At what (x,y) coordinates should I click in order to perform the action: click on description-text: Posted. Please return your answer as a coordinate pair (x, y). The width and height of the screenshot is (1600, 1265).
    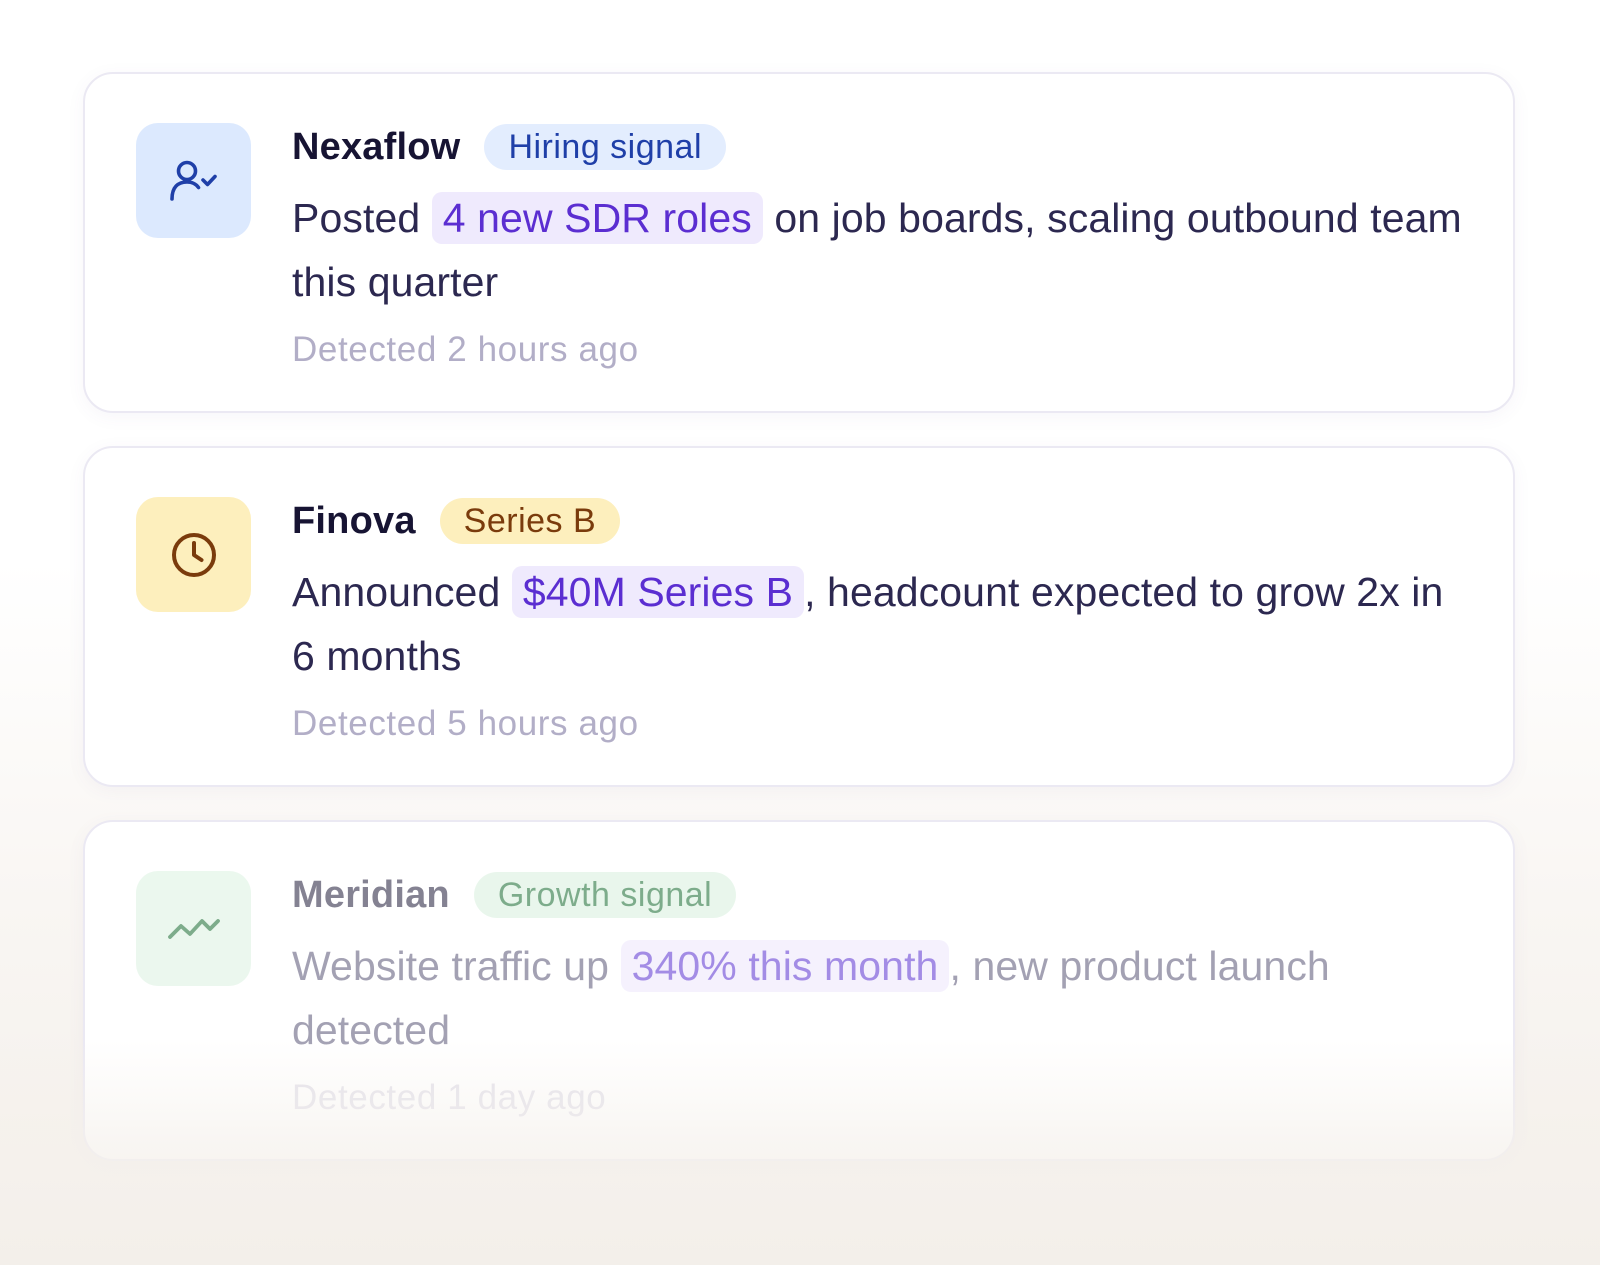
    Looking at the image, I should click on (356, 218).